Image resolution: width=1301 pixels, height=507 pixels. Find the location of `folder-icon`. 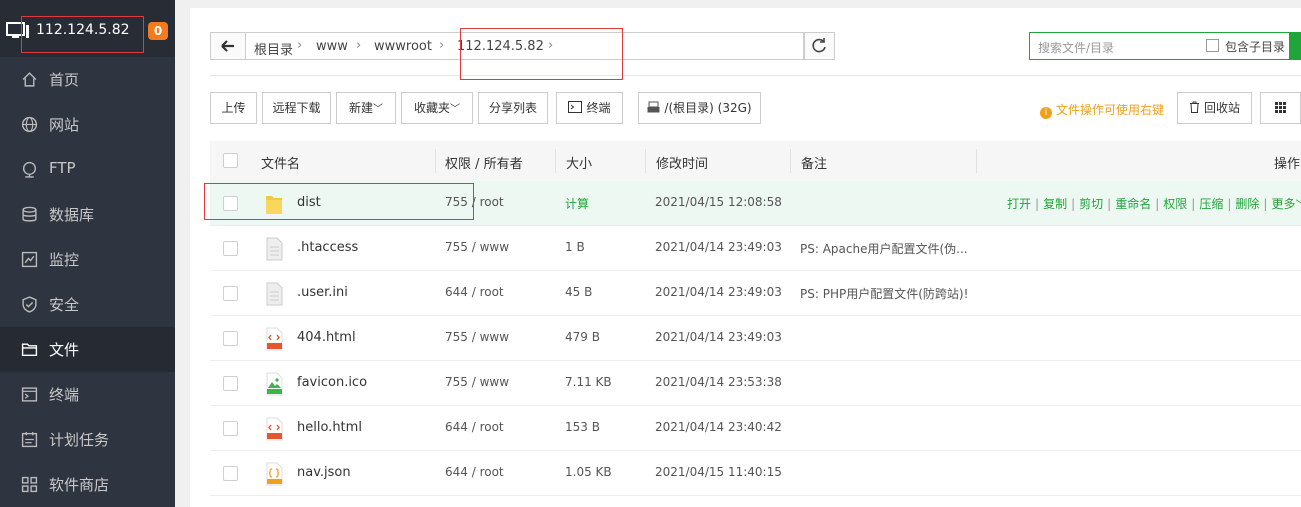

folder-icon is located at coordinates (29, 350).